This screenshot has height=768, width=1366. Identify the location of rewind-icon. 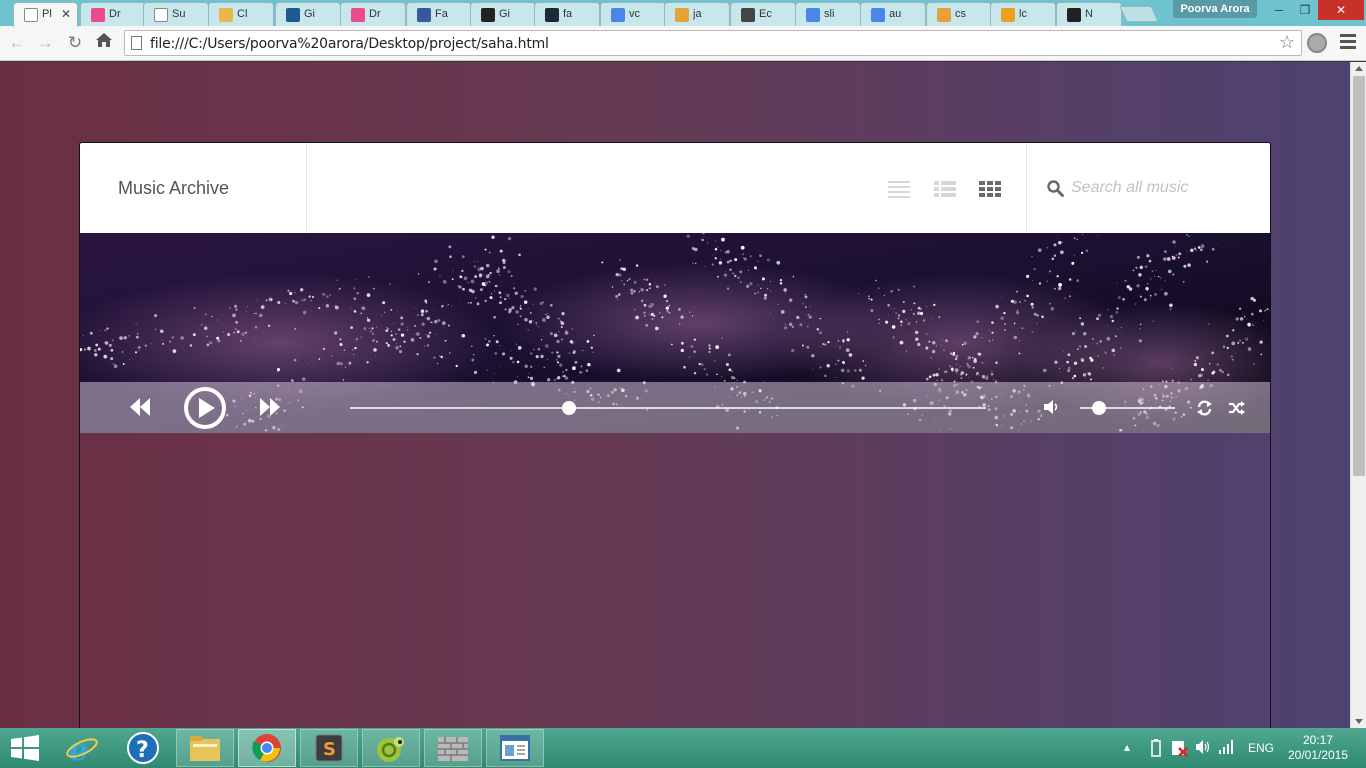
(140, 407).